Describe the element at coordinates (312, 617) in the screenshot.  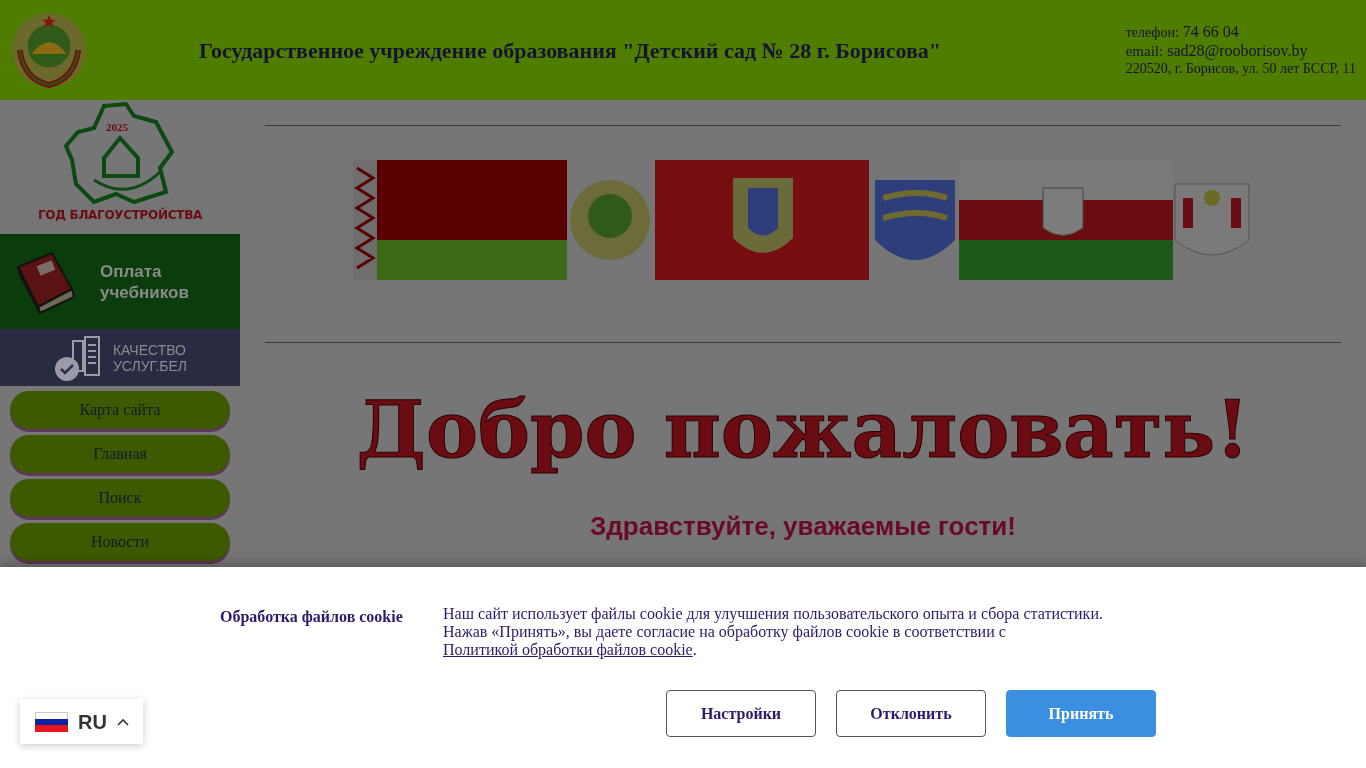
I see `cookie-title: Обработка файлов cookie` at that location.